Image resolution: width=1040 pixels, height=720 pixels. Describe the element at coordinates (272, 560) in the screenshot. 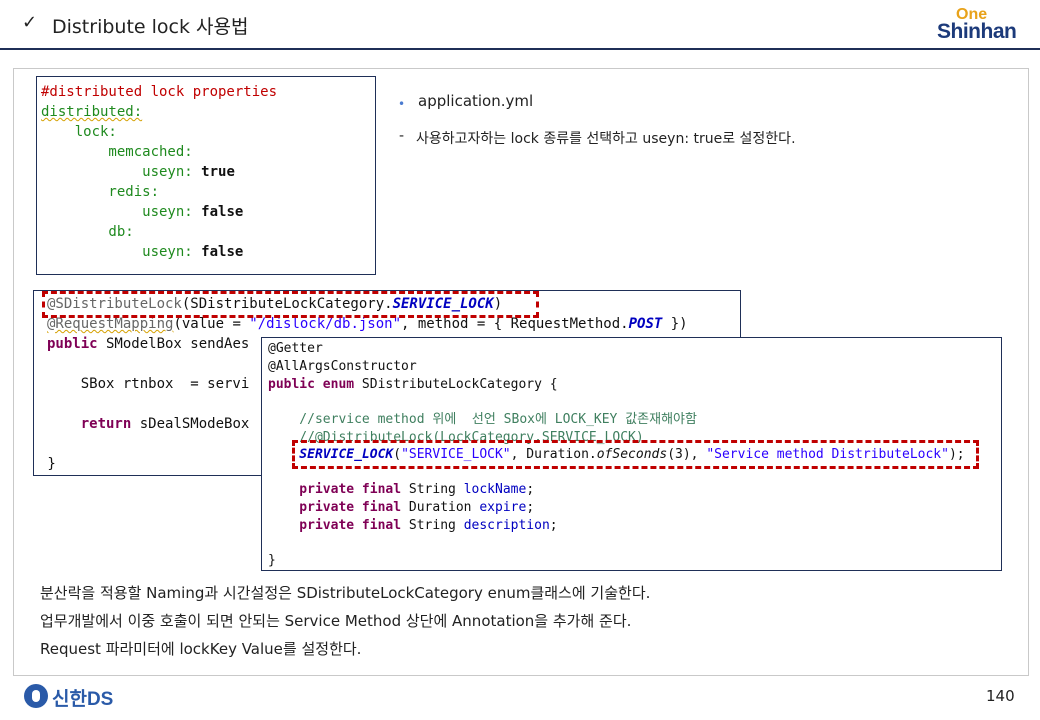

I see `code-line-enum-close: }` at that location.